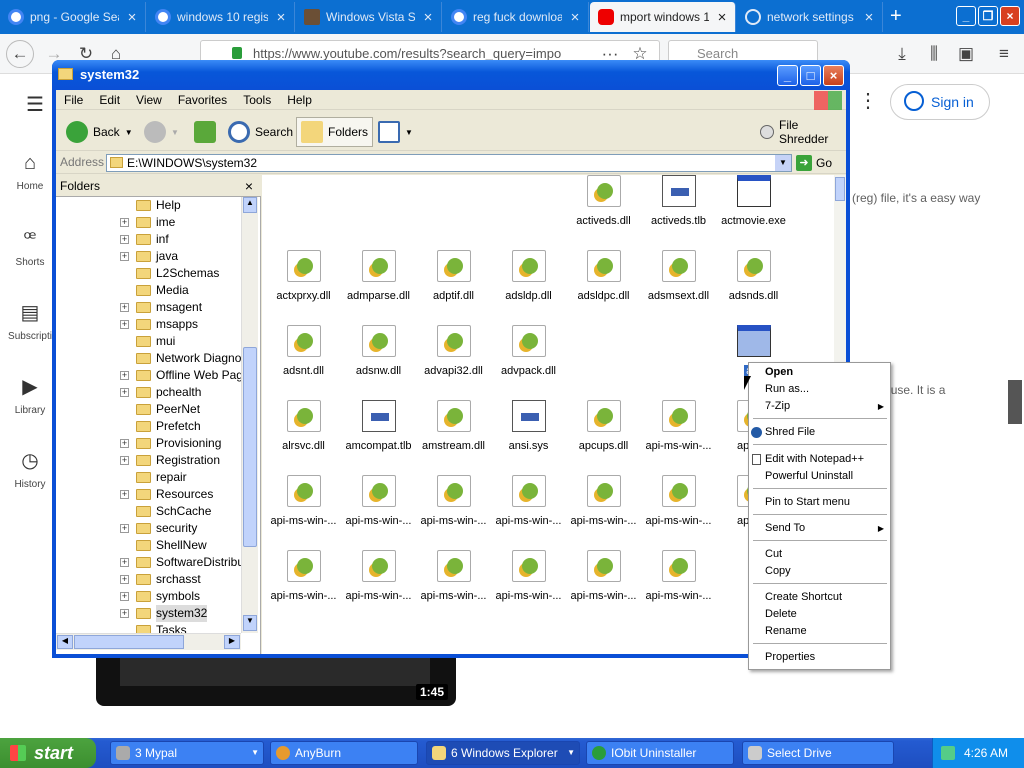 Image resolution: width=1024 pixels, height=768 pixels. What do you see at coordinates (73, 17) in the screenshot?
I see `browser-tab: png - Google Sea ×` at bounding box center [73, 17].